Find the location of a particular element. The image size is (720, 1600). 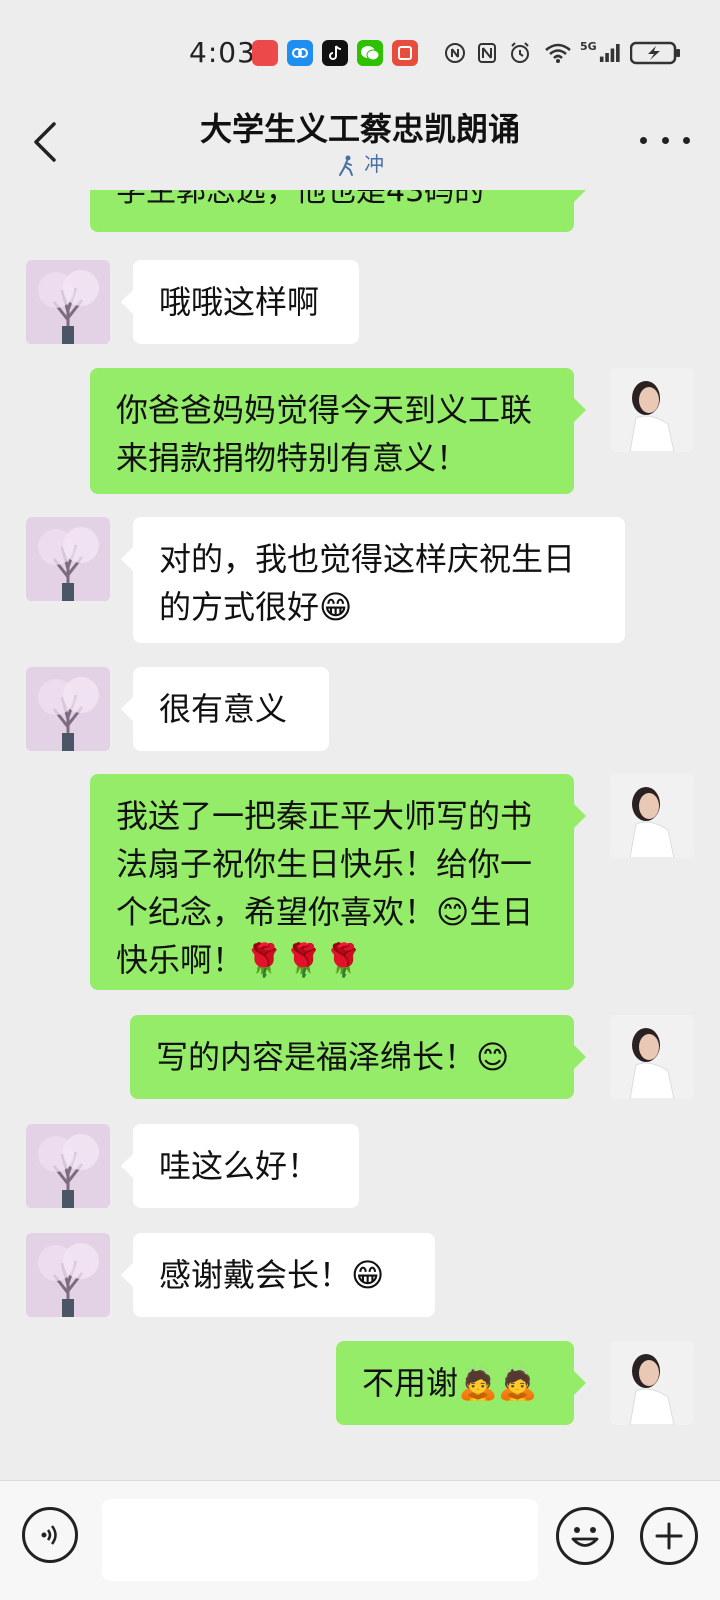

running-person-icon is located at coordinates (345, 165).